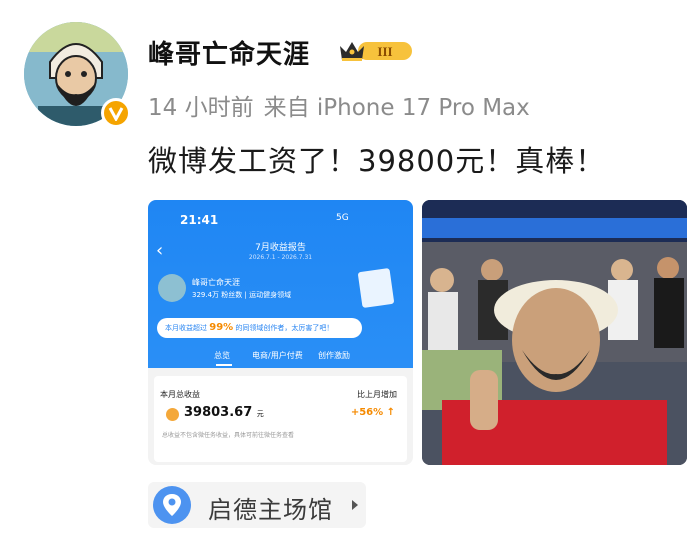  What do you see at coordinates (280, 248) in the screenshot?
I see `report-title: 7月收益报告` at bounding box center [280, 248].